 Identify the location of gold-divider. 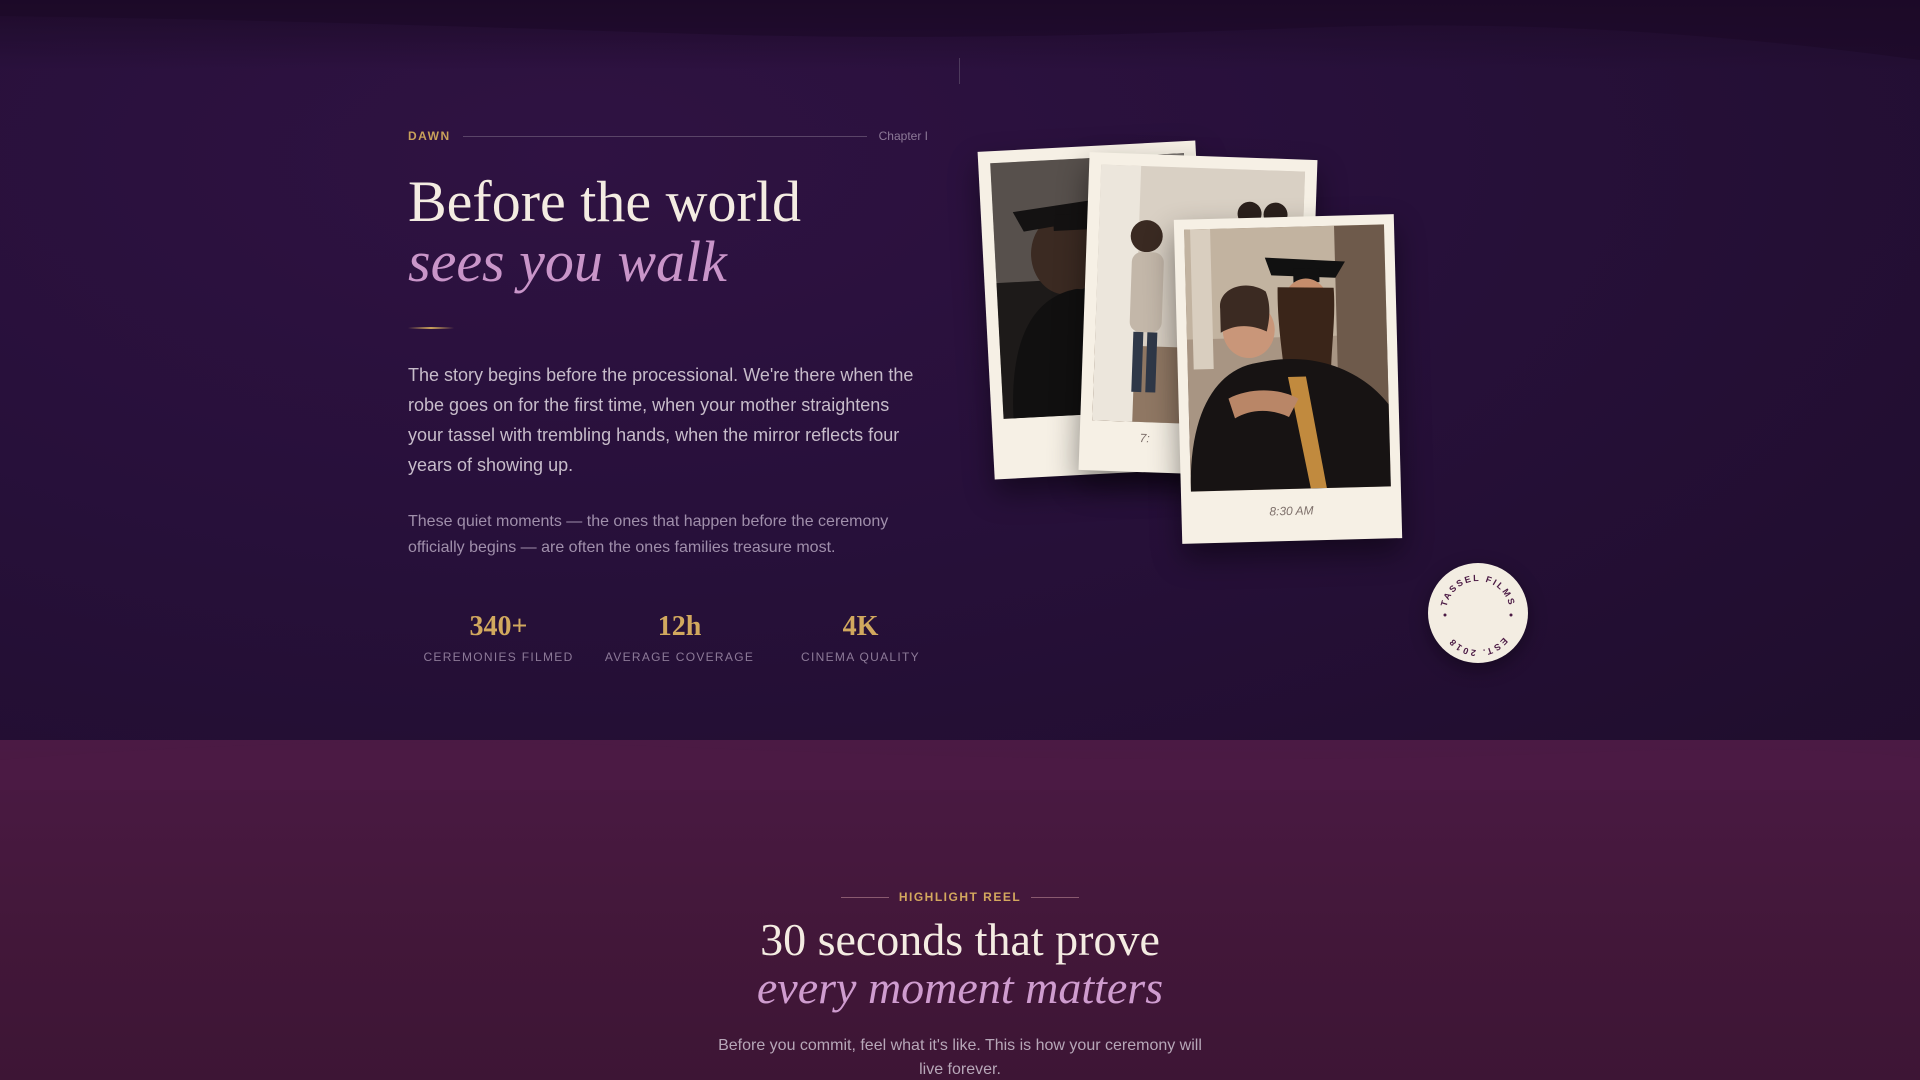
(431, 328).